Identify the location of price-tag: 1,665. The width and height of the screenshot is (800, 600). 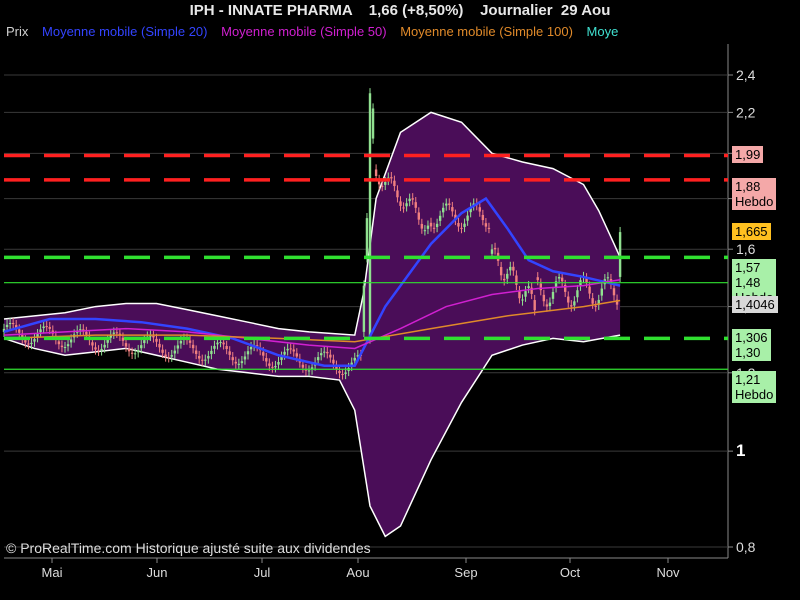
(751, 232).